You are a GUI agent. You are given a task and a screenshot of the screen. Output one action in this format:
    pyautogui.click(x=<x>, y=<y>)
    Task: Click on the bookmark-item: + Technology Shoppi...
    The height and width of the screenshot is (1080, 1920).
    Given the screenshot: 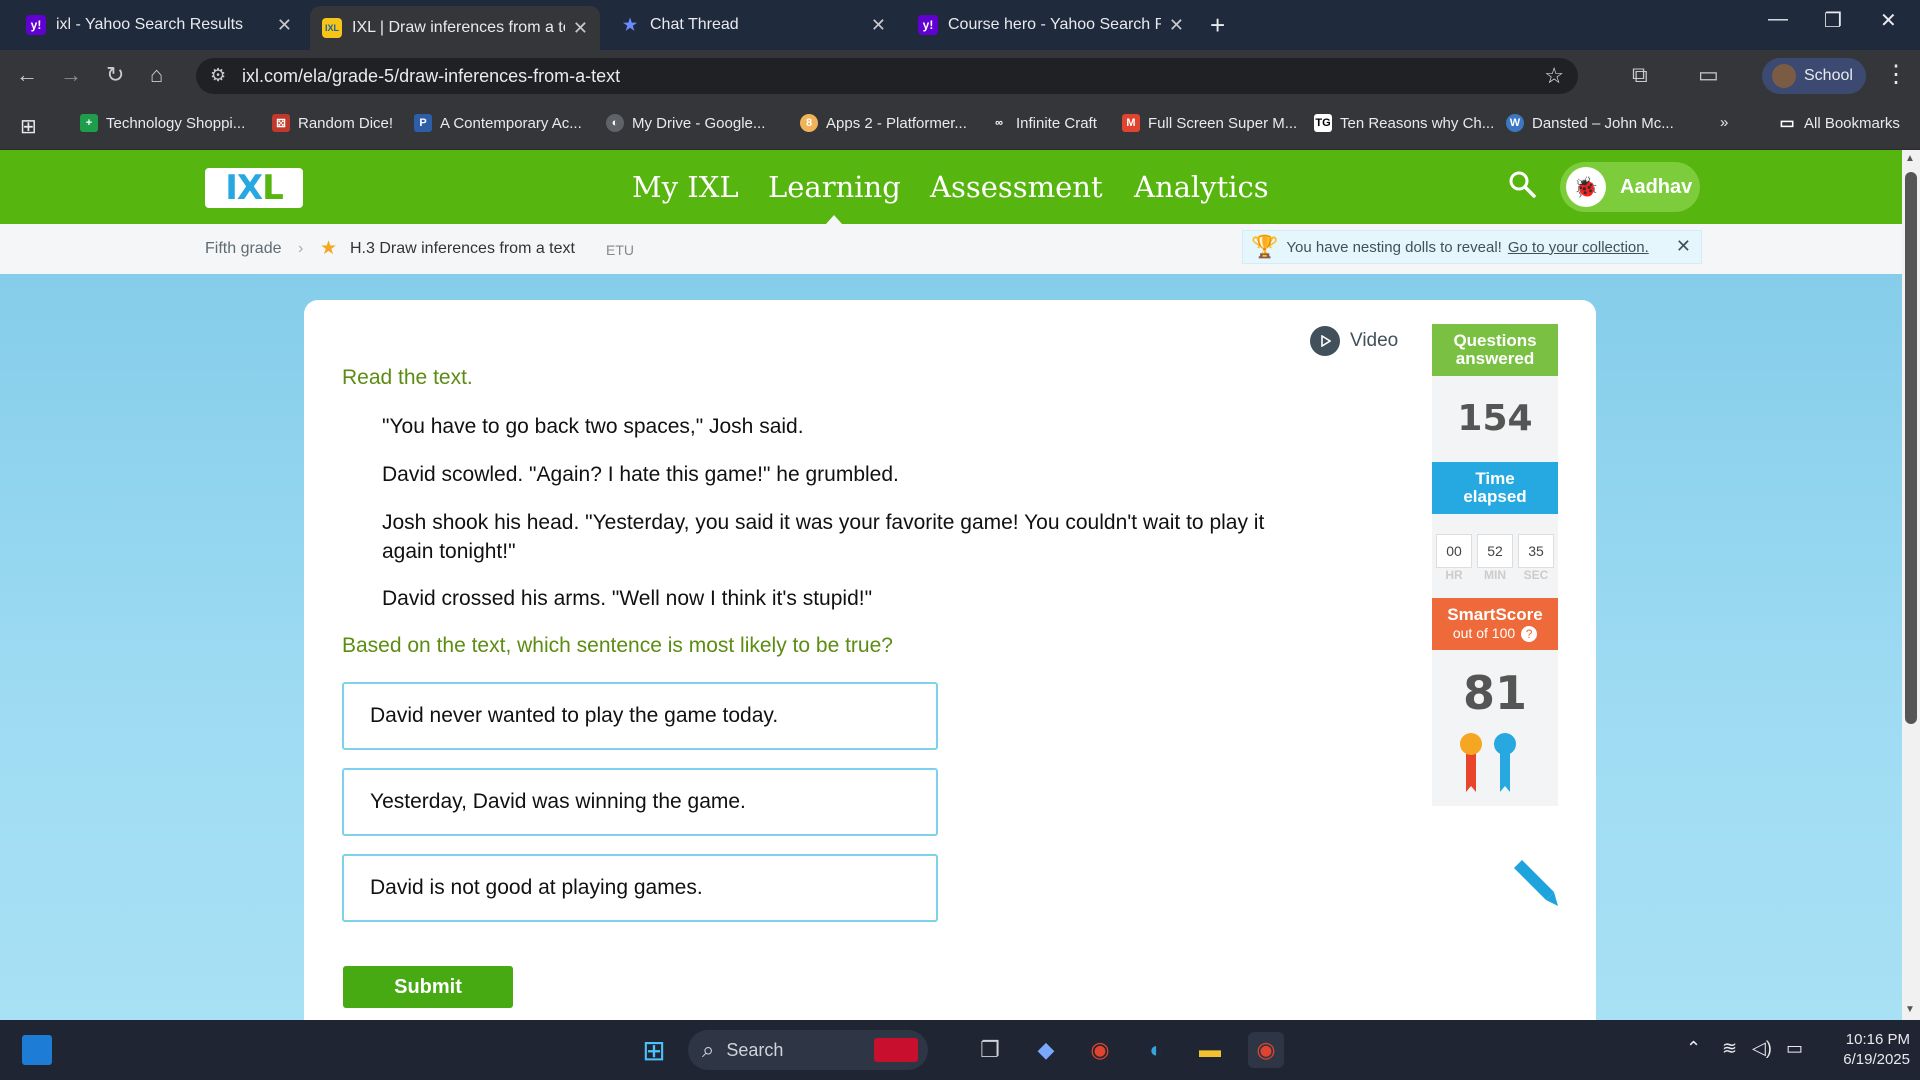 What is the action you would take?
    pyautogui.click(x=162, y=123)
    